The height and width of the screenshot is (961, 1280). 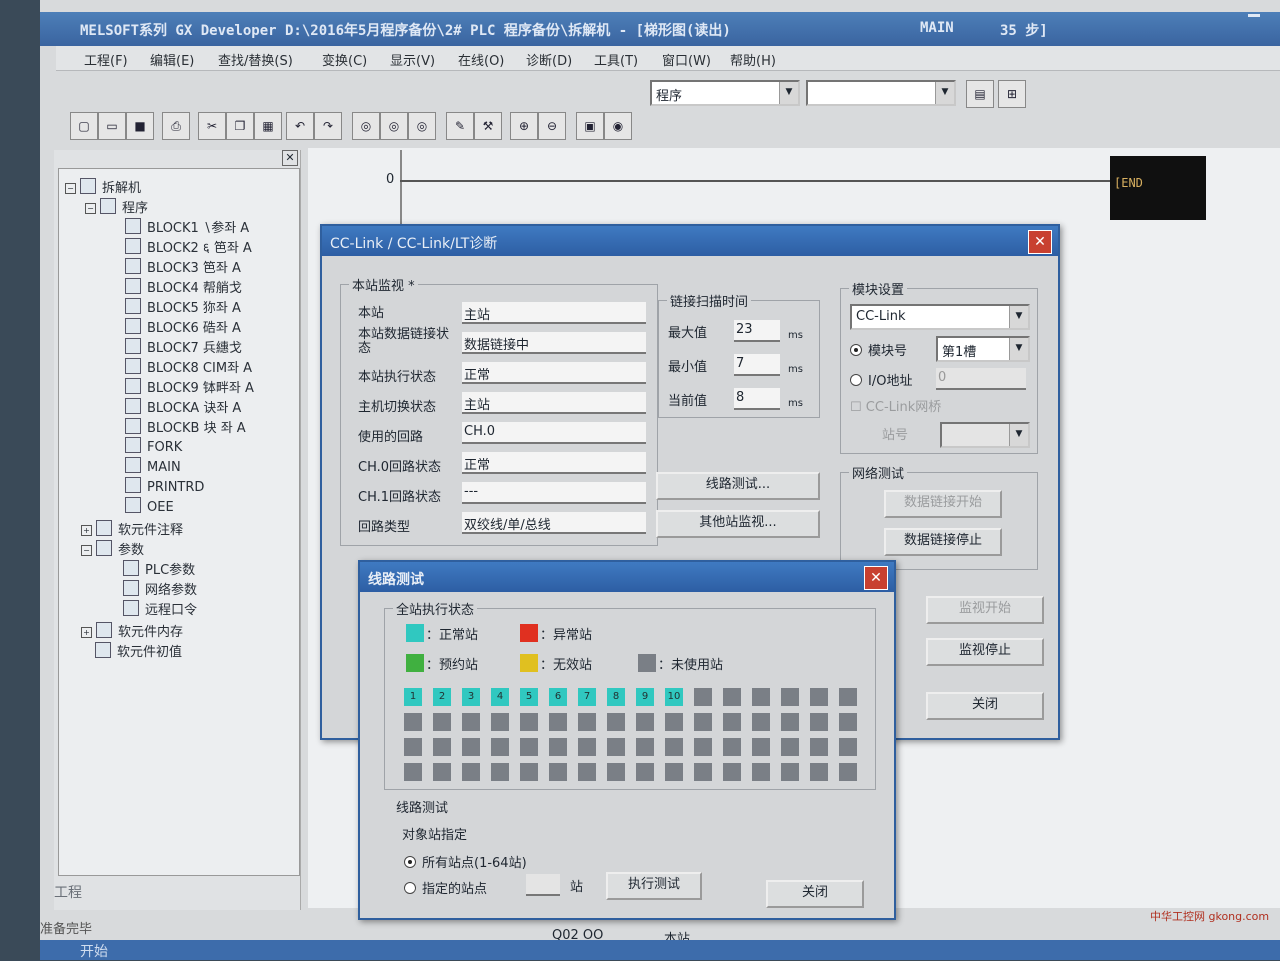 I want to click on tree-block-label: BLOCK1 ∖参좌 A, so click(x=198, y=228).